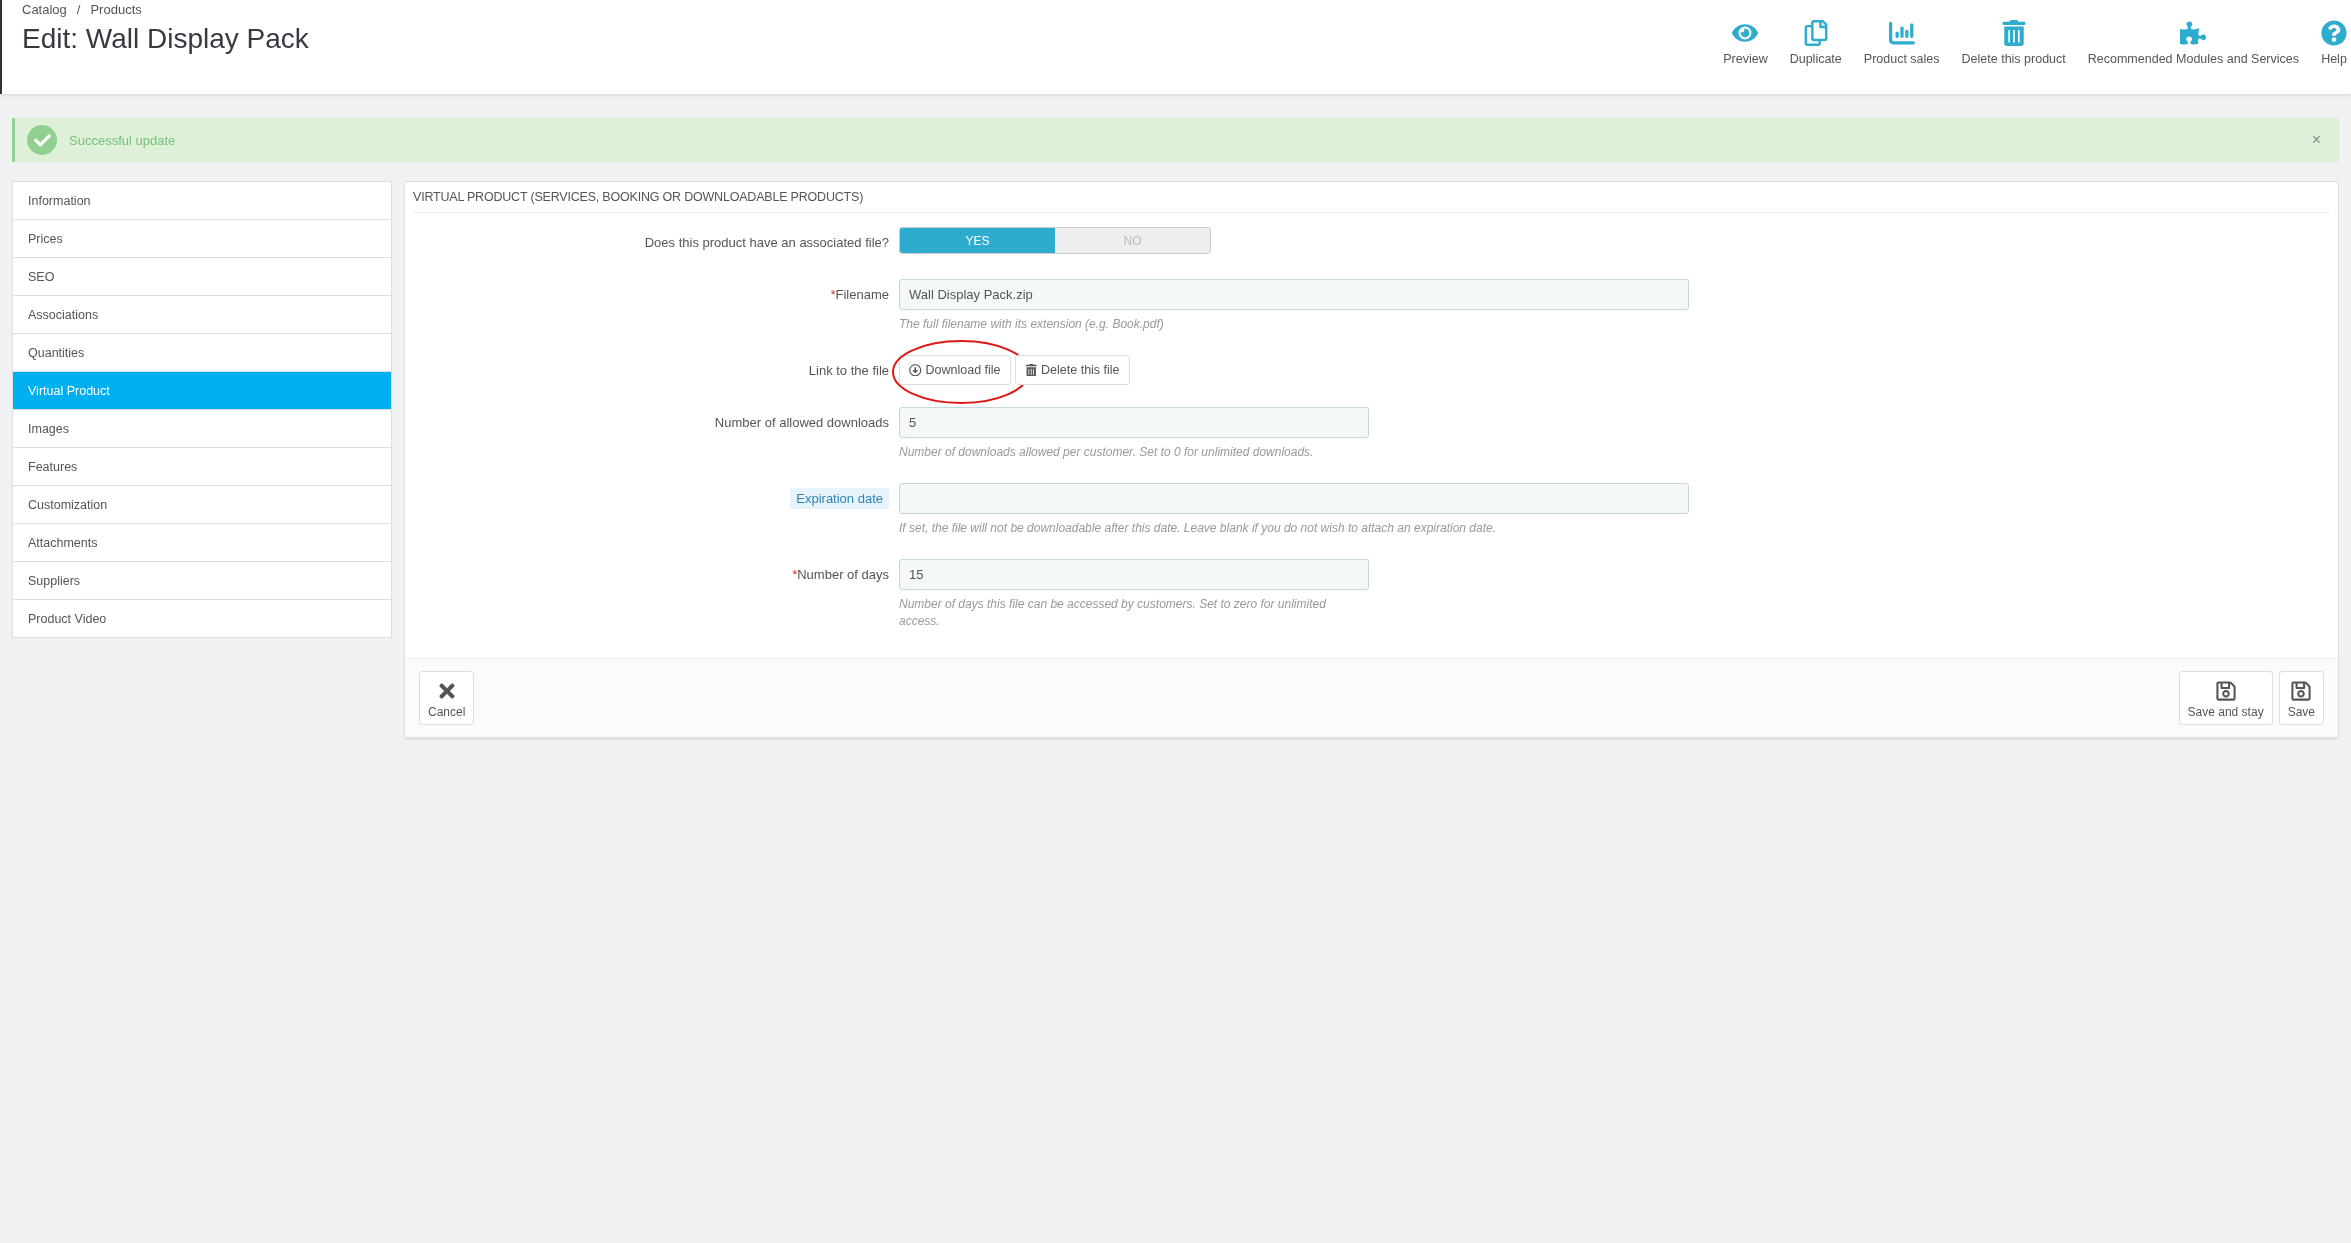 This screenshot has height=1243, width=2351. Describe the element at coordinates (1032, 324) in the screenshot. I see `help-text: The full filename with its extension (e.g. Book.pdf)` at that location.